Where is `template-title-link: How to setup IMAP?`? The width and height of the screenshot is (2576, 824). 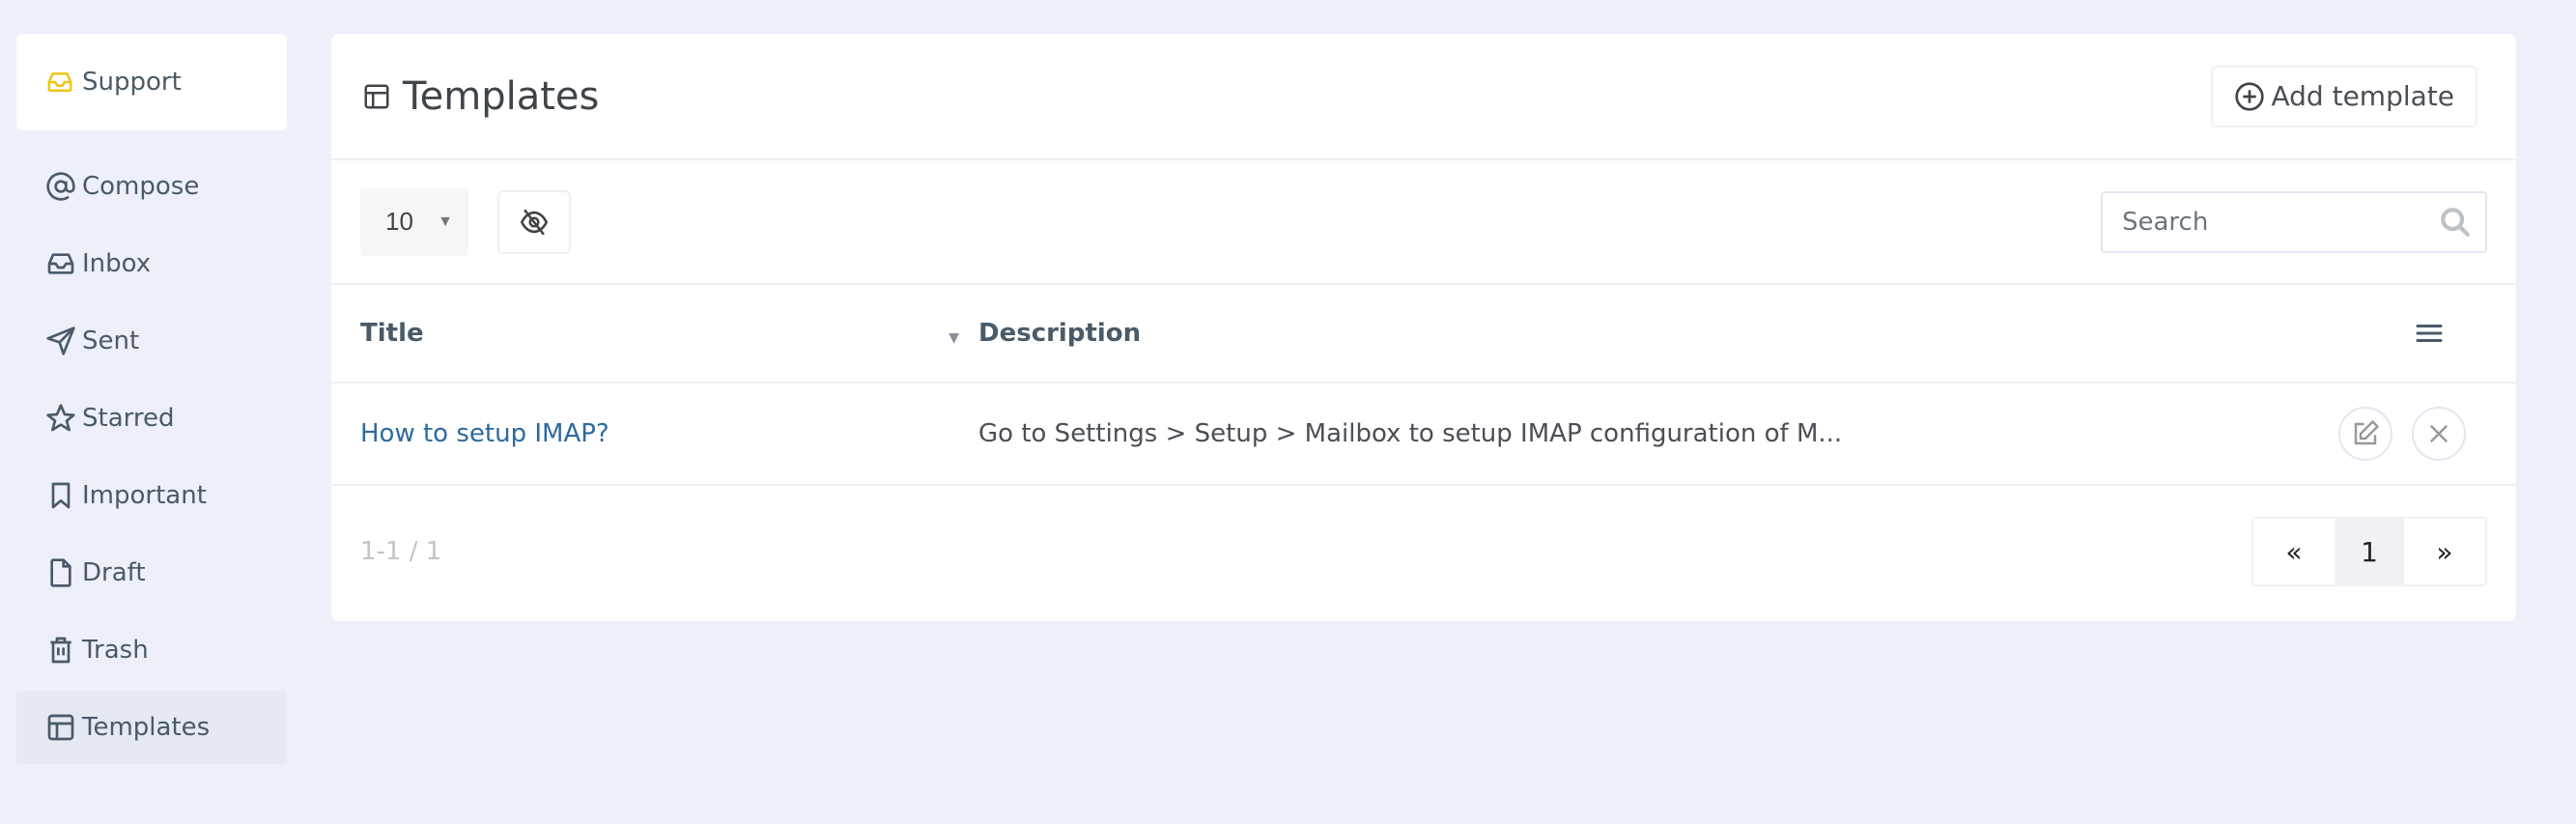
template-title-link: How to setup IMAP? is located at coordinates (669, 433).